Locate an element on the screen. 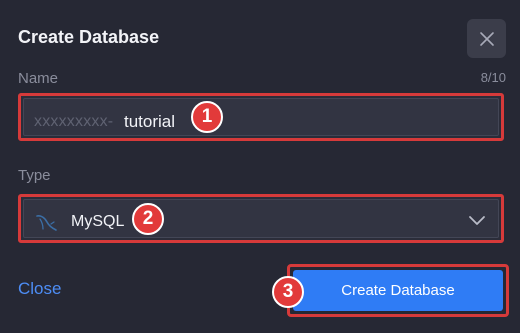 Image resolution: width=520 pixels, height=333 pixels. name-label: Name is located at coordinates (38, 78).